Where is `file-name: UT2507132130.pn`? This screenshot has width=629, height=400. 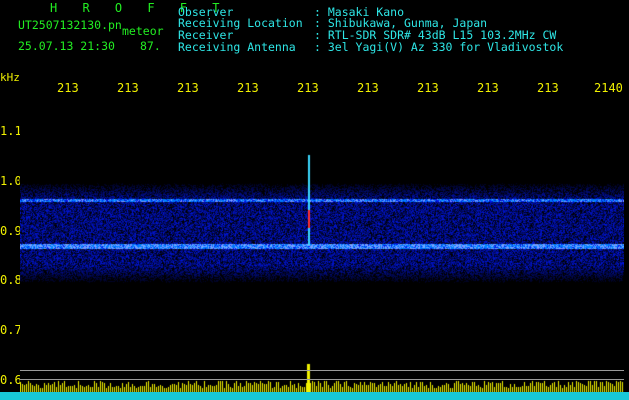 file-name: UT2507132130.pn is located at coordinates (70, 25).